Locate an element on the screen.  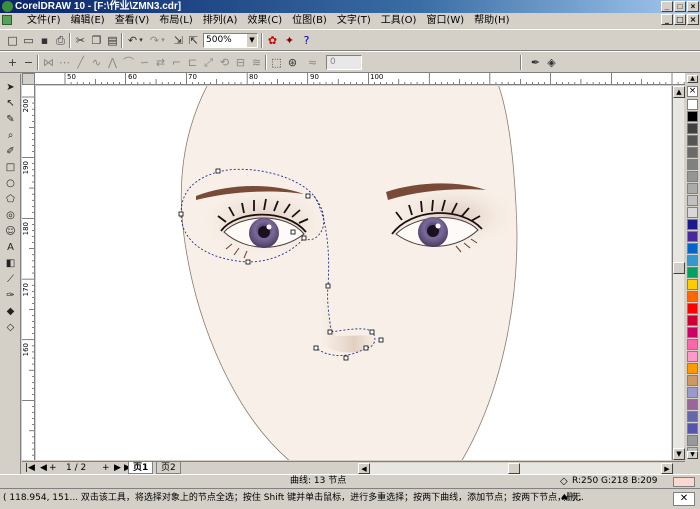
select-all-nodes-icon: ⬚ is located at coordinates (276, 62).